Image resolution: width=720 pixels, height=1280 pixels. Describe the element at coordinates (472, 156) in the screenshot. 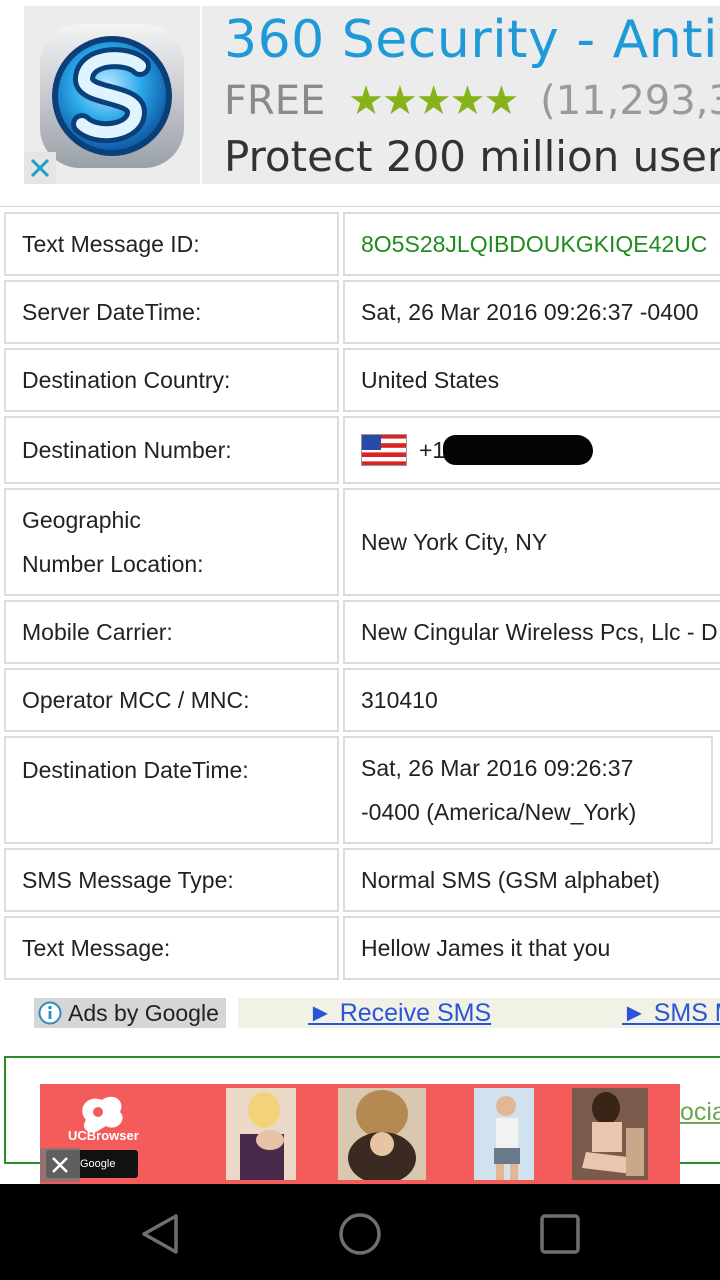

I see `ad-tagline: Protect 200 million users worldwide` at that location.